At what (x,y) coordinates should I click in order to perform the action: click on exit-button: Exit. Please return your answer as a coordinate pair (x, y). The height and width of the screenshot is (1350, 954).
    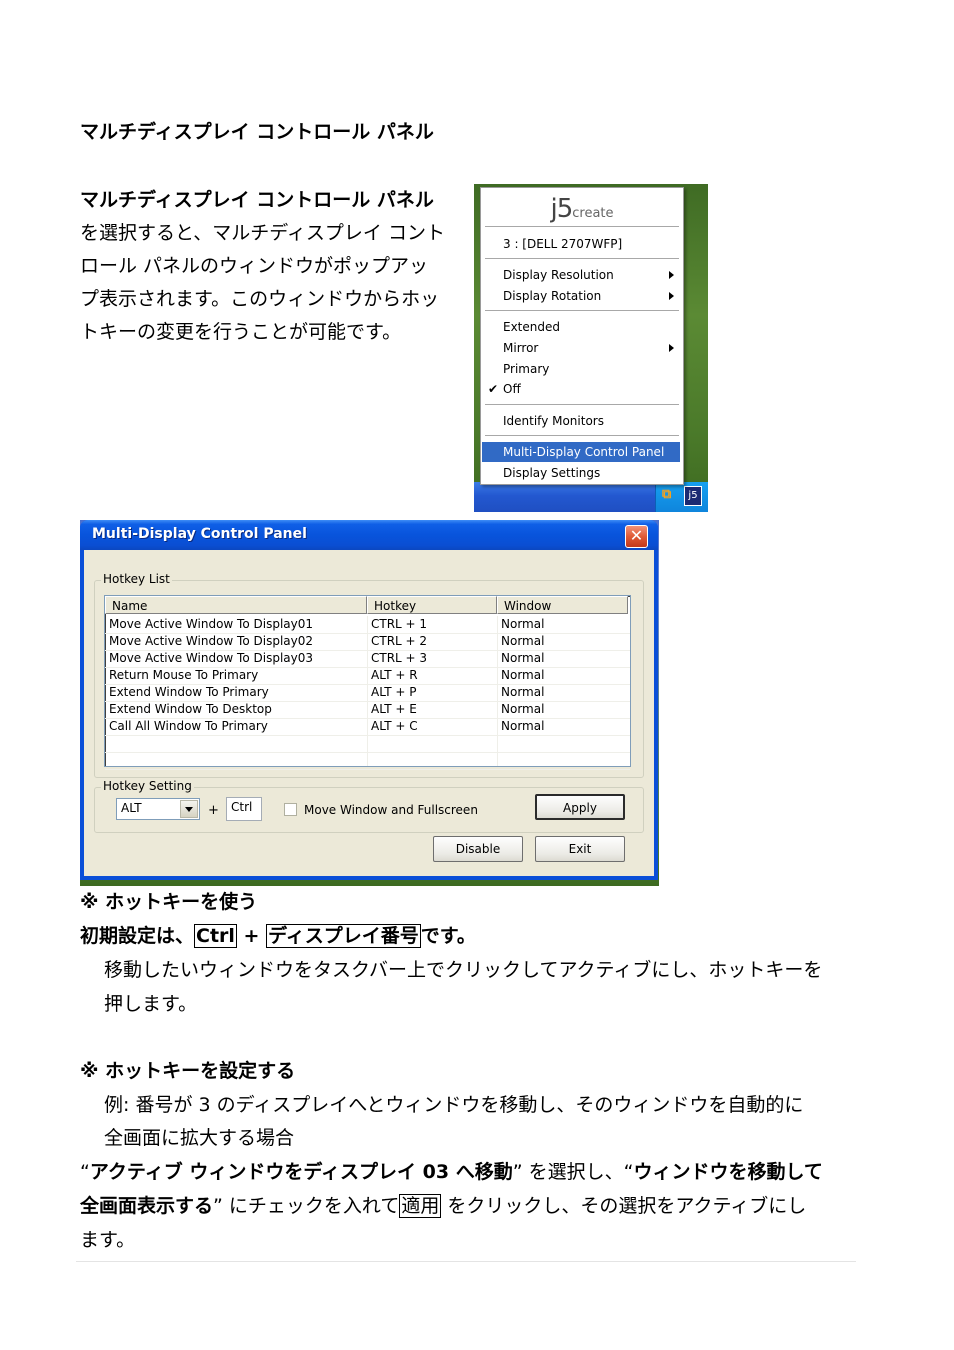
    Looking at the image, I should click on (580, 849).